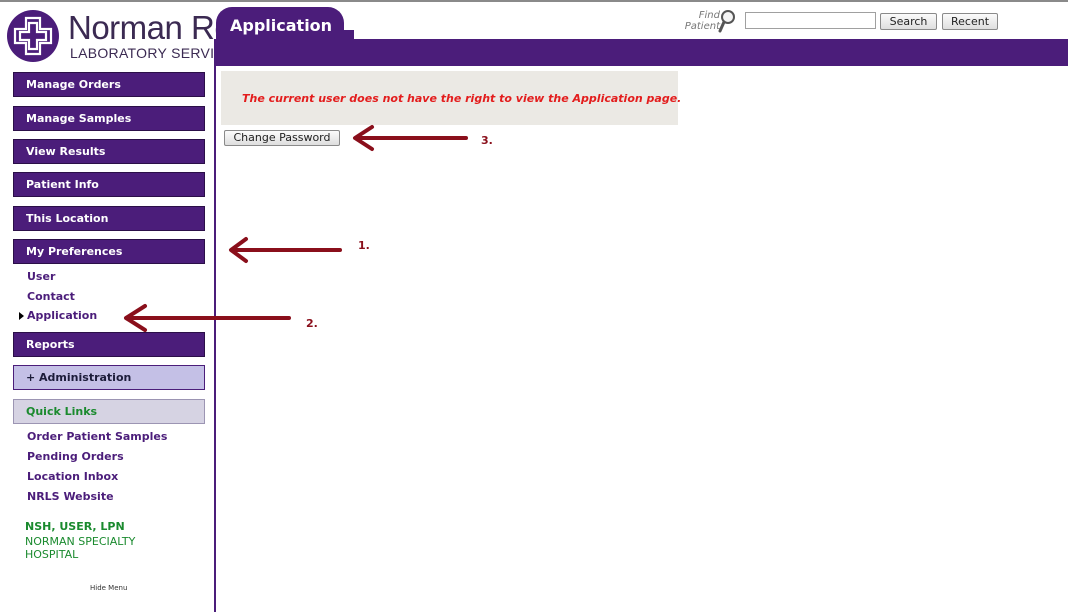 The width and height of the screenshot is (1068, 612). I want to click on sidebar-item-contact: Contact, so click(51, 296).